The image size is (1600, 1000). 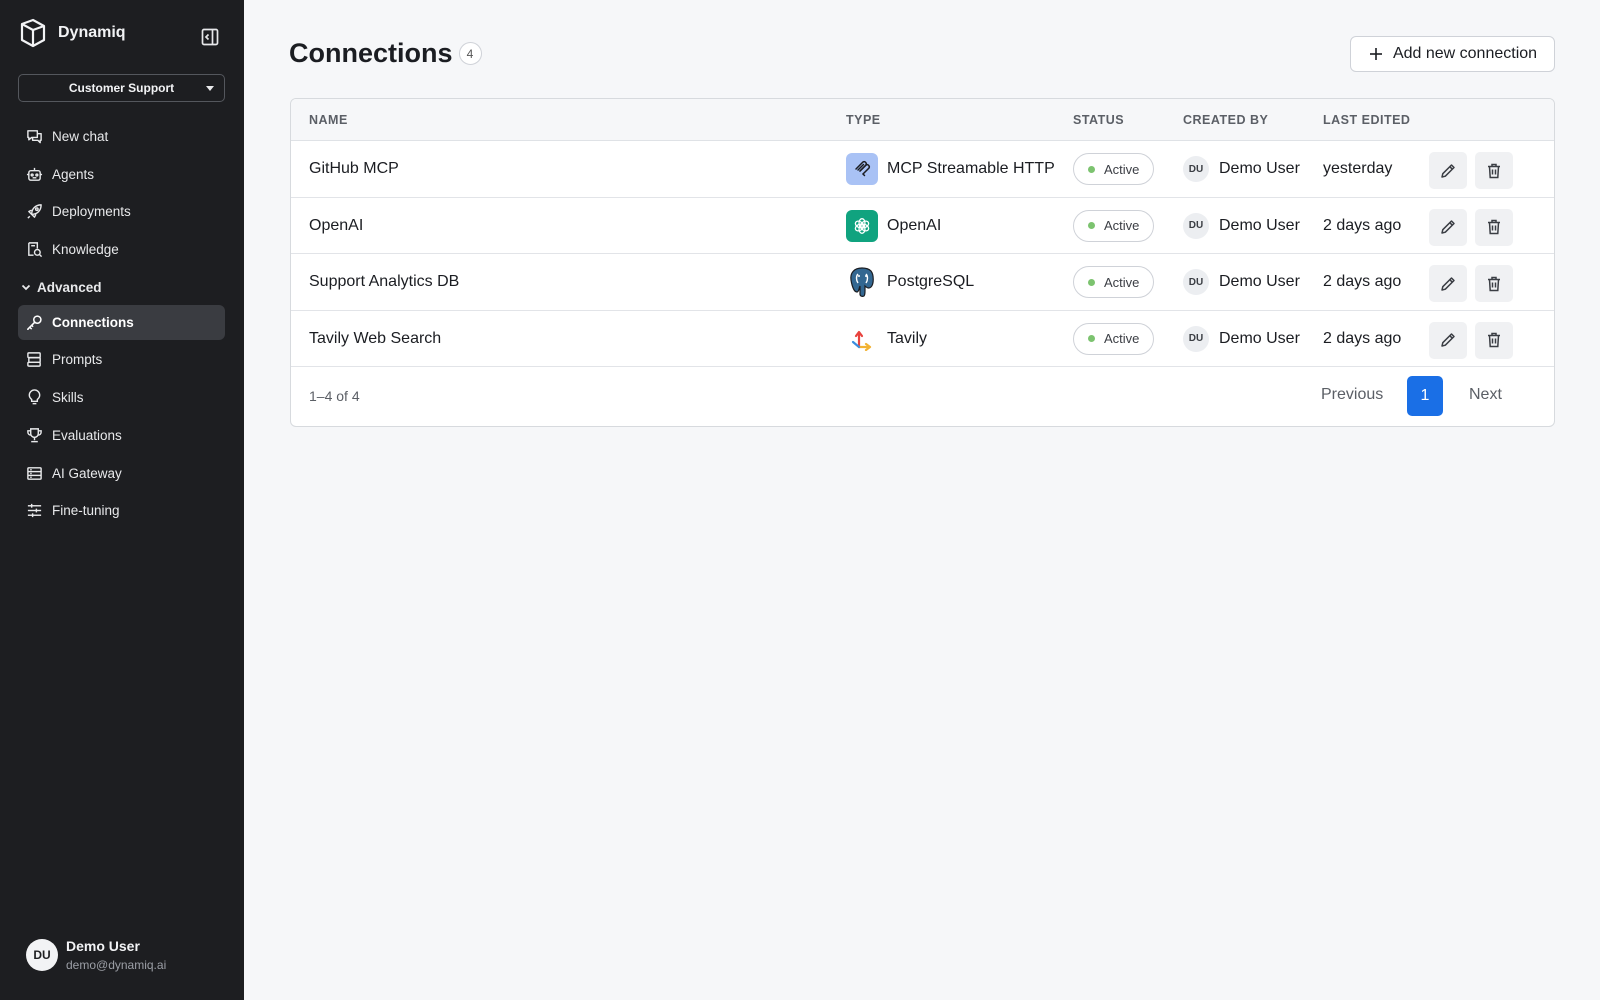 I want to click on type-cell: MCP Streamable HTTP, so click(x=950, y=169).